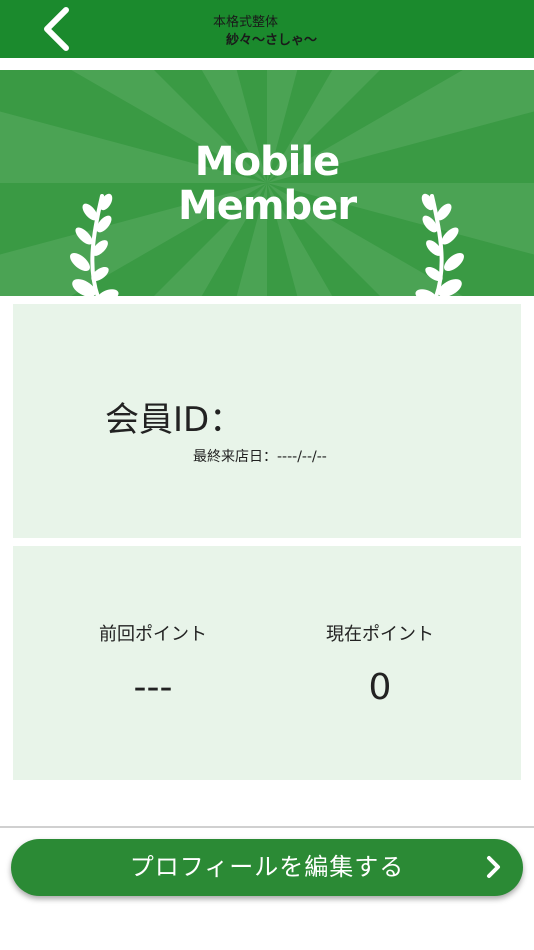  What do you see at coordinates (174, 420) in the screenshot?
I see `member-id-label: 会員ID：` at bounding box center [174, 420].